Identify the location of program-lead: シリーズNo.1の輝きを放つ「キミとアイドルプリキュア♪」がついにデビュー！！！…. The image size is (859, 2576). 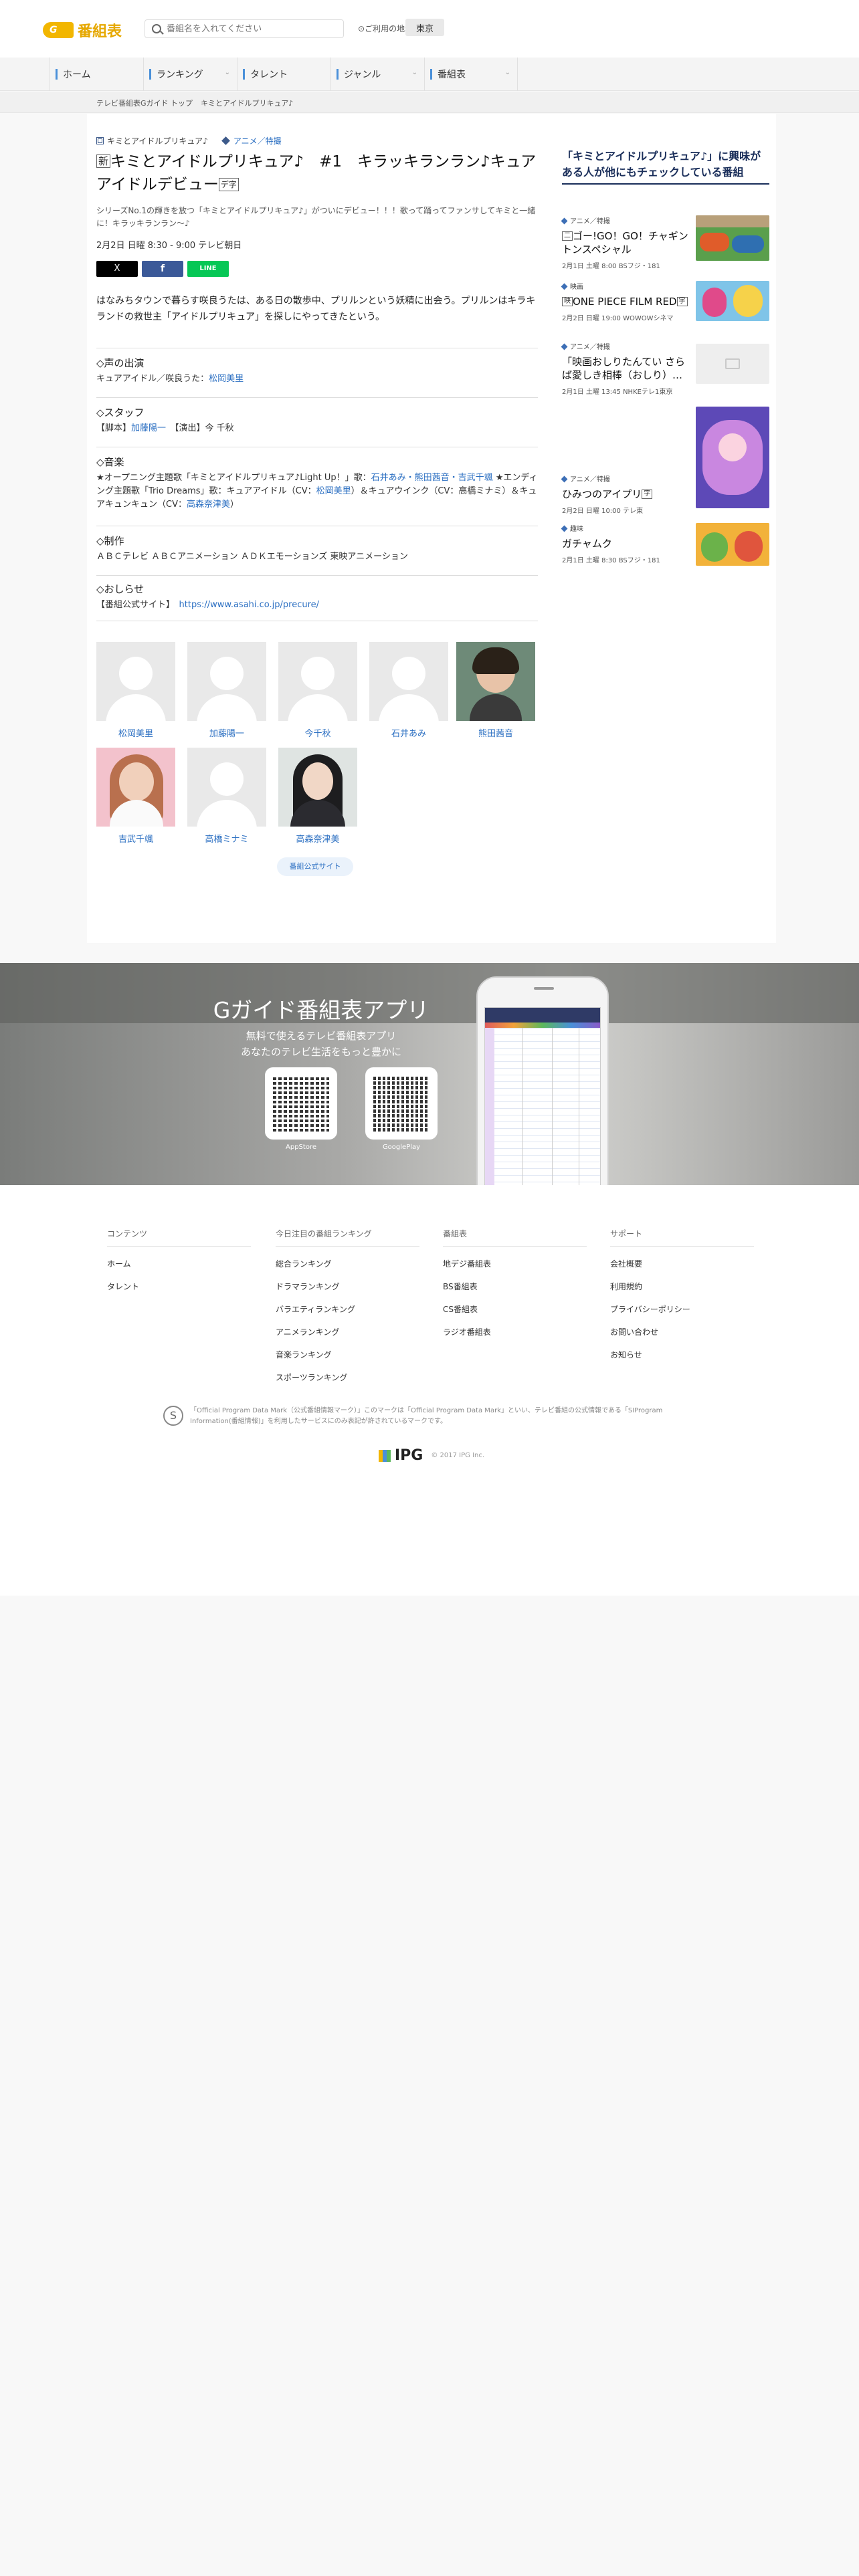
(316, 217).